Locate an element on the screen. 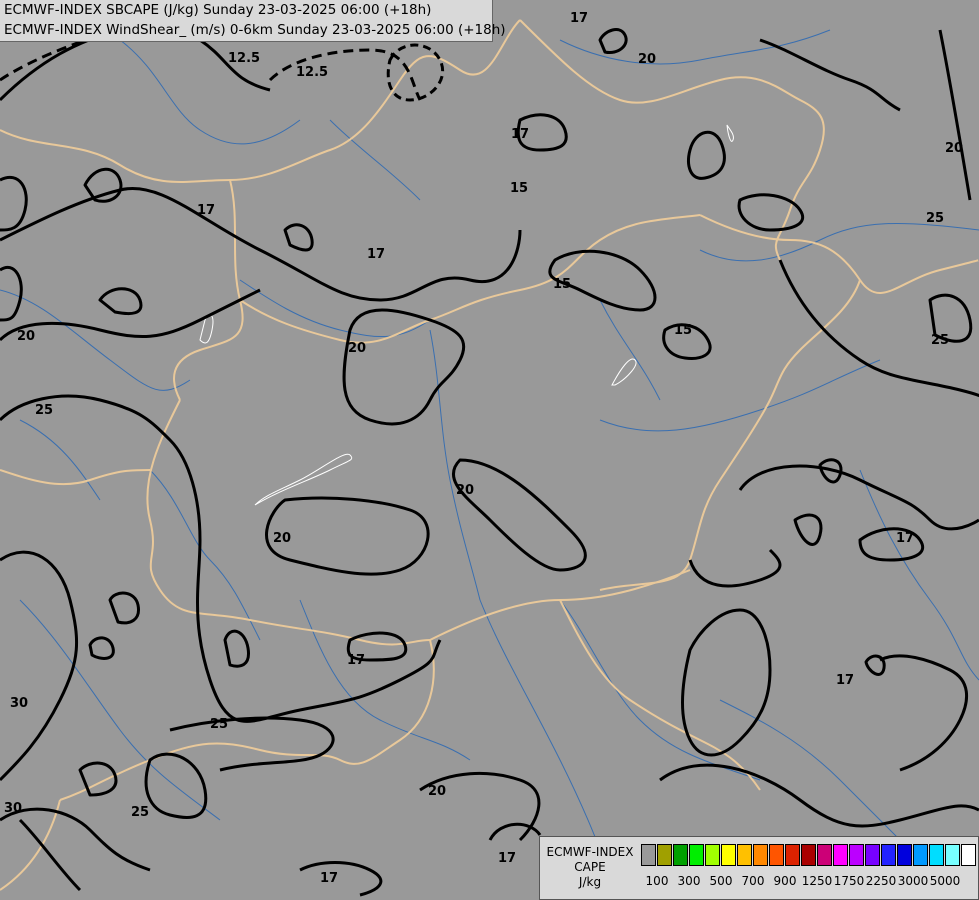 The image size is (979, 900). legend-tick-label: 1250 is located at coordinates (817, 881).